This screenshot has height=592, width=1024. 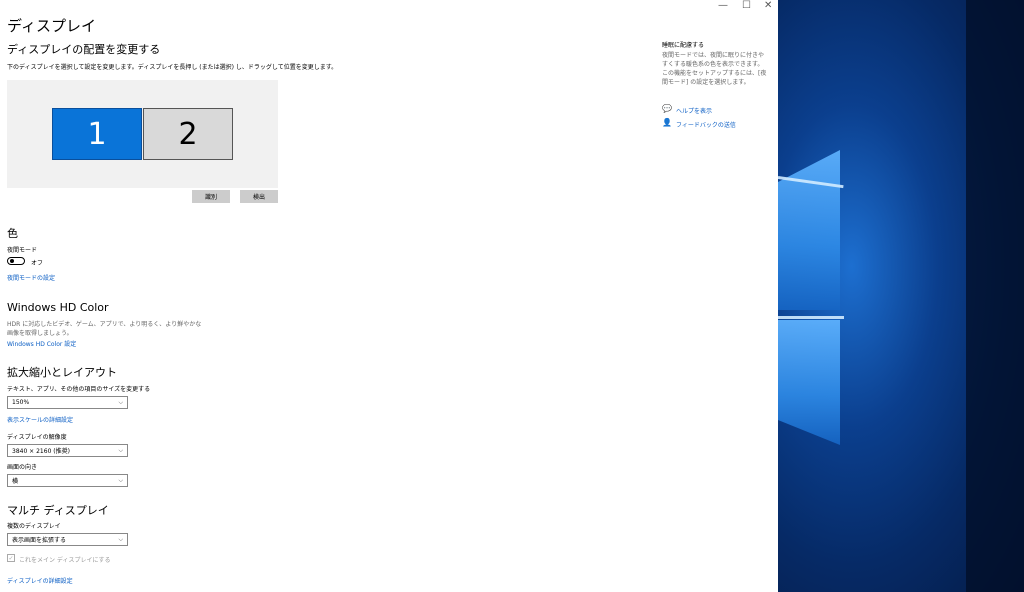 What do you see at coordinates (39, 540) in the screenshot?
I see `multiple-displays-dropdown-value: 表示画面を拡張する` at bounding box center [39, 540].